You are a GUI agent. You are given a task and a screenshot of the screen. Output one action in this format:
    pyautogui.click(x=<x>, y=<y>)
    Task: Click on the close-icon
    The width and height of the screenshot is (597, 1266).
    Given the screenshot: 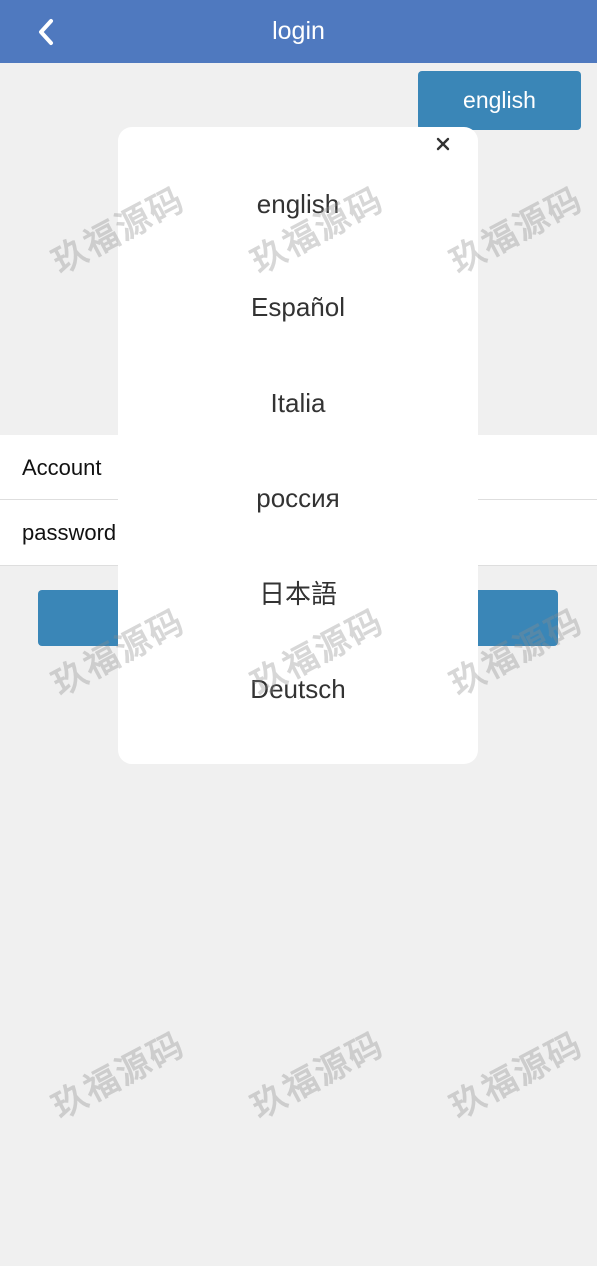 What is the action you would take?
    pyautogui.click(x=443, y=146)
    